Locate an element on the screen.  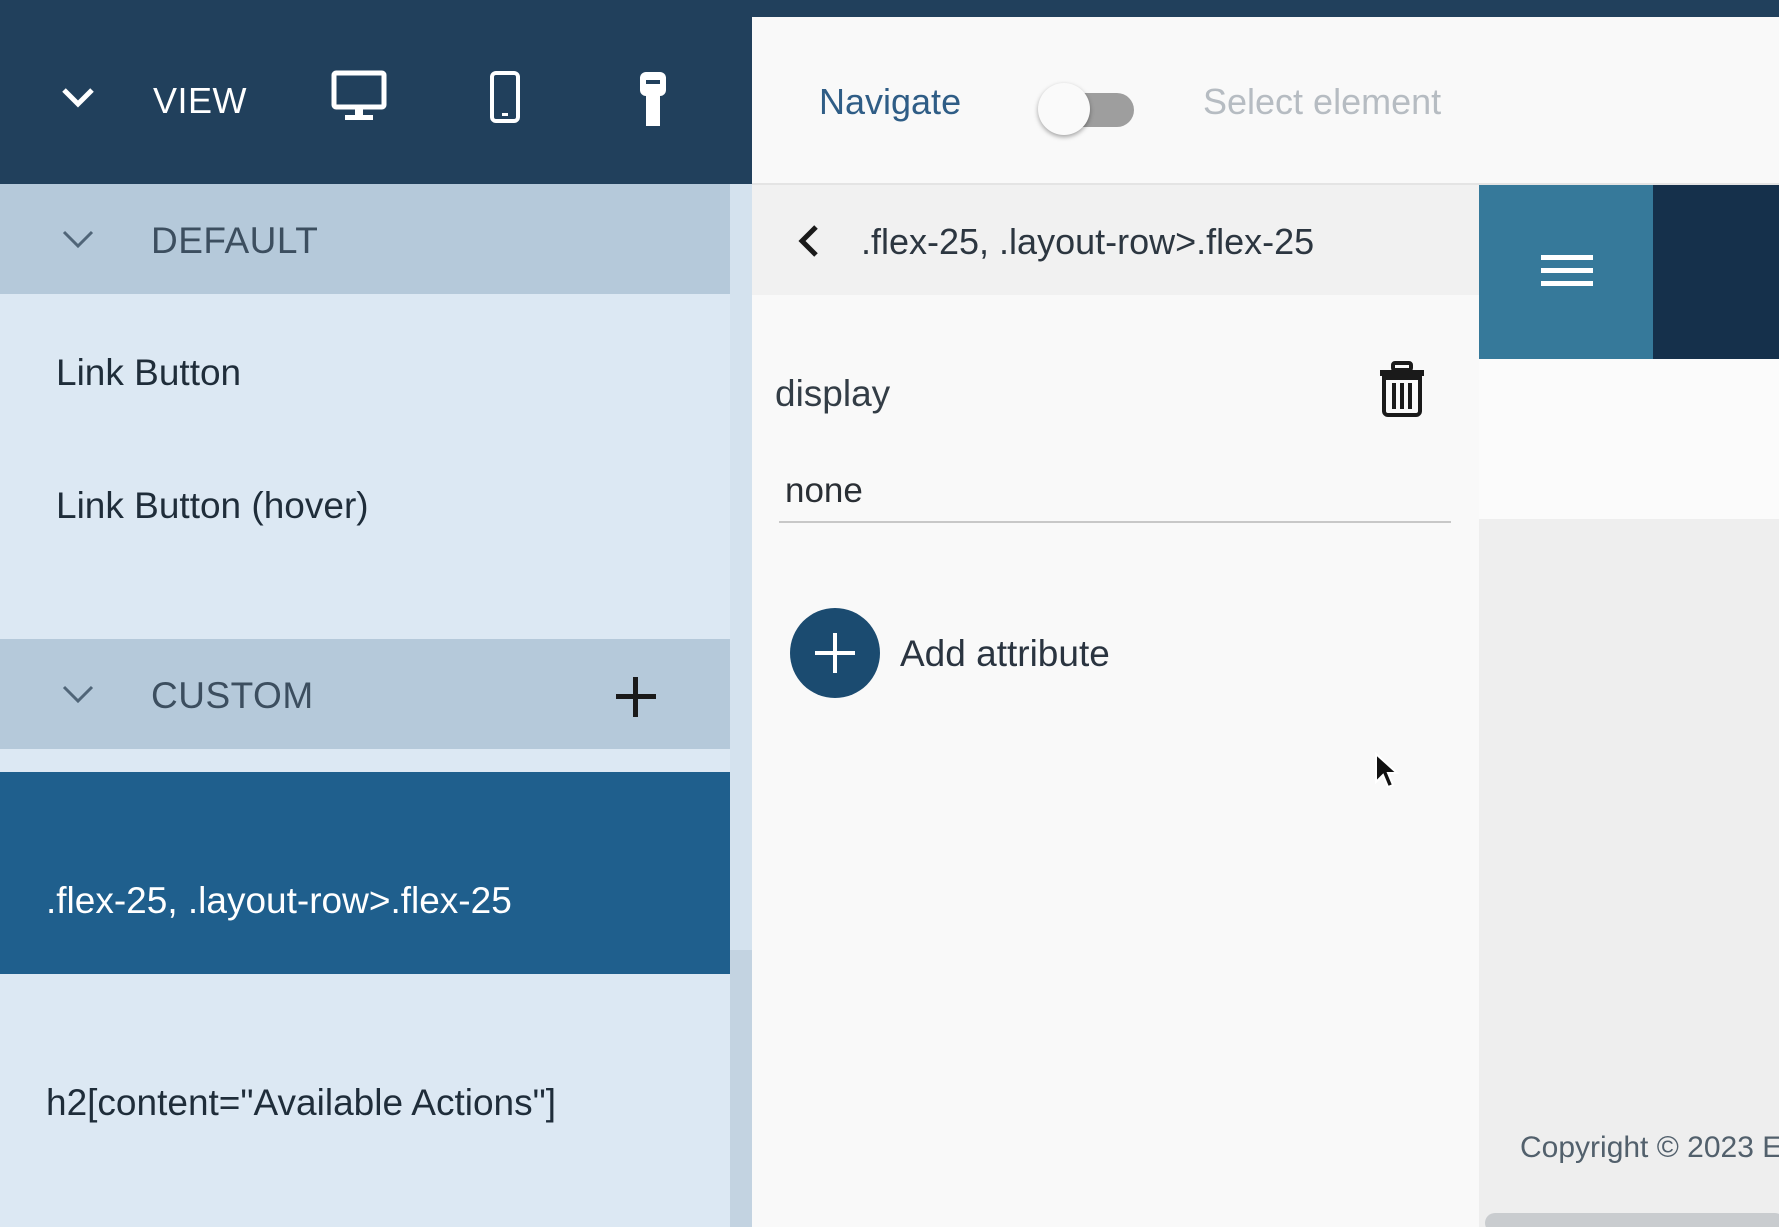
desktop-icon is located at coordinates (359, 97).